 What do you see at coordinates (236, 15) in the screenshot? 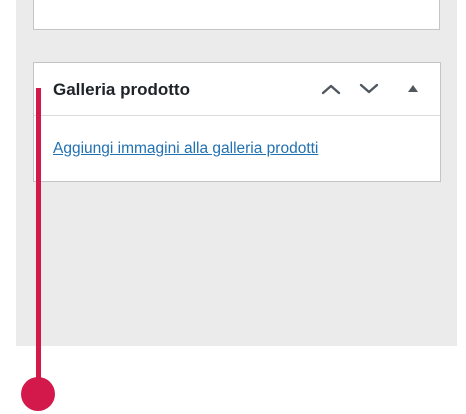
I see `previous-metabox` at bounding box center [236, 15].